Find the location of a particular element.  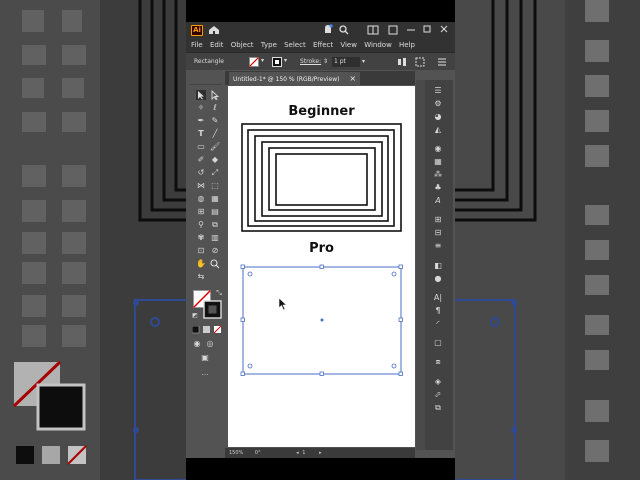

pen-tool-icon: ✒ is located at coordinates (201, 121).